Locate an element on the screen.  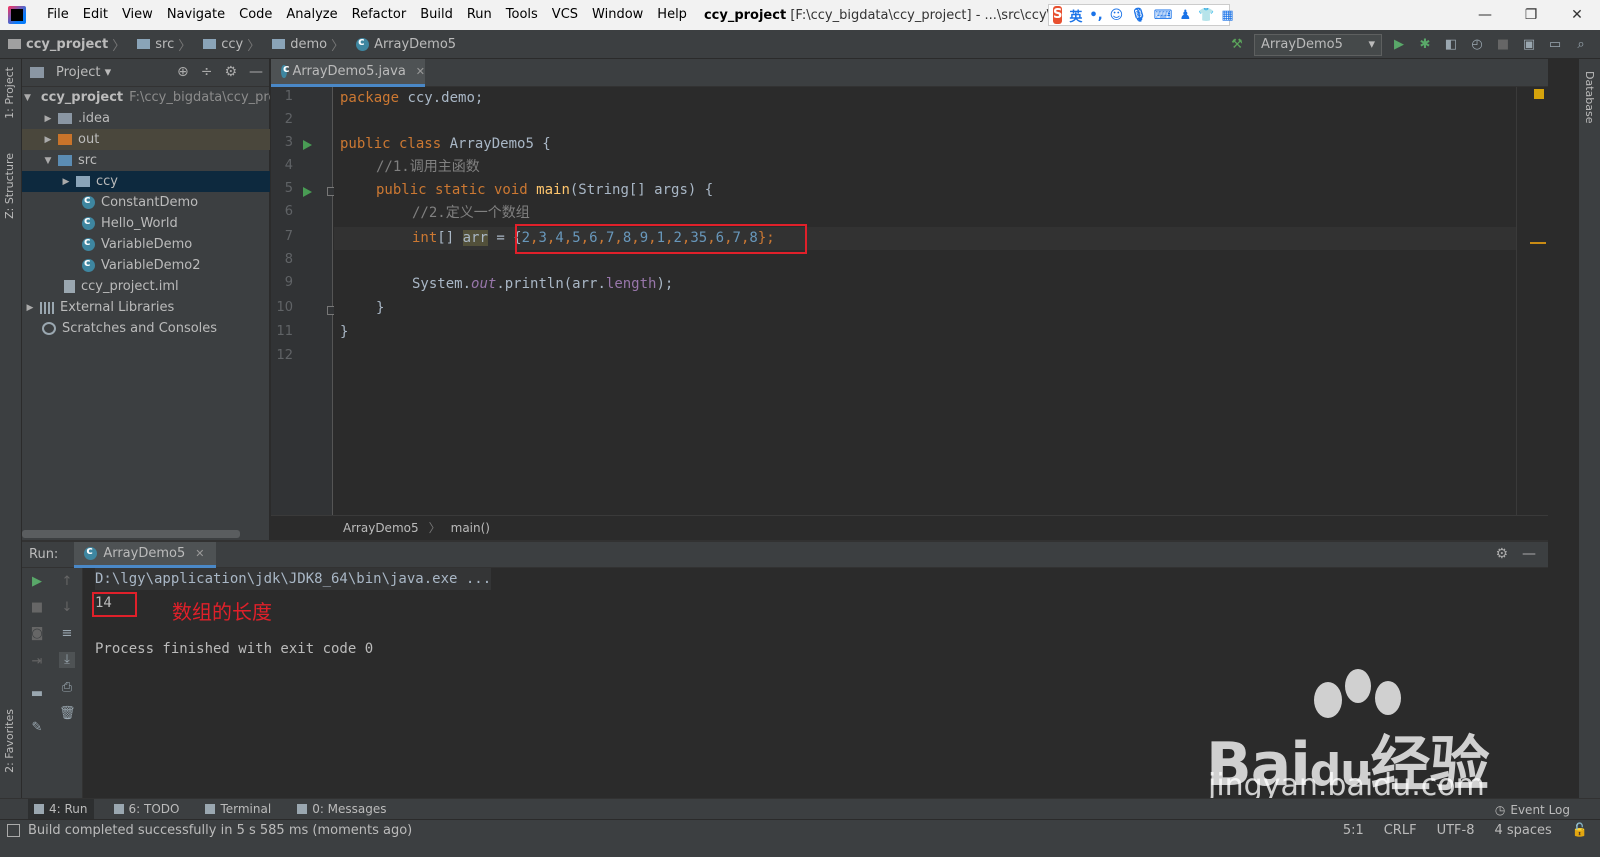
tool-tab-todo: 6: TODO is located at coordinates (147, 809).